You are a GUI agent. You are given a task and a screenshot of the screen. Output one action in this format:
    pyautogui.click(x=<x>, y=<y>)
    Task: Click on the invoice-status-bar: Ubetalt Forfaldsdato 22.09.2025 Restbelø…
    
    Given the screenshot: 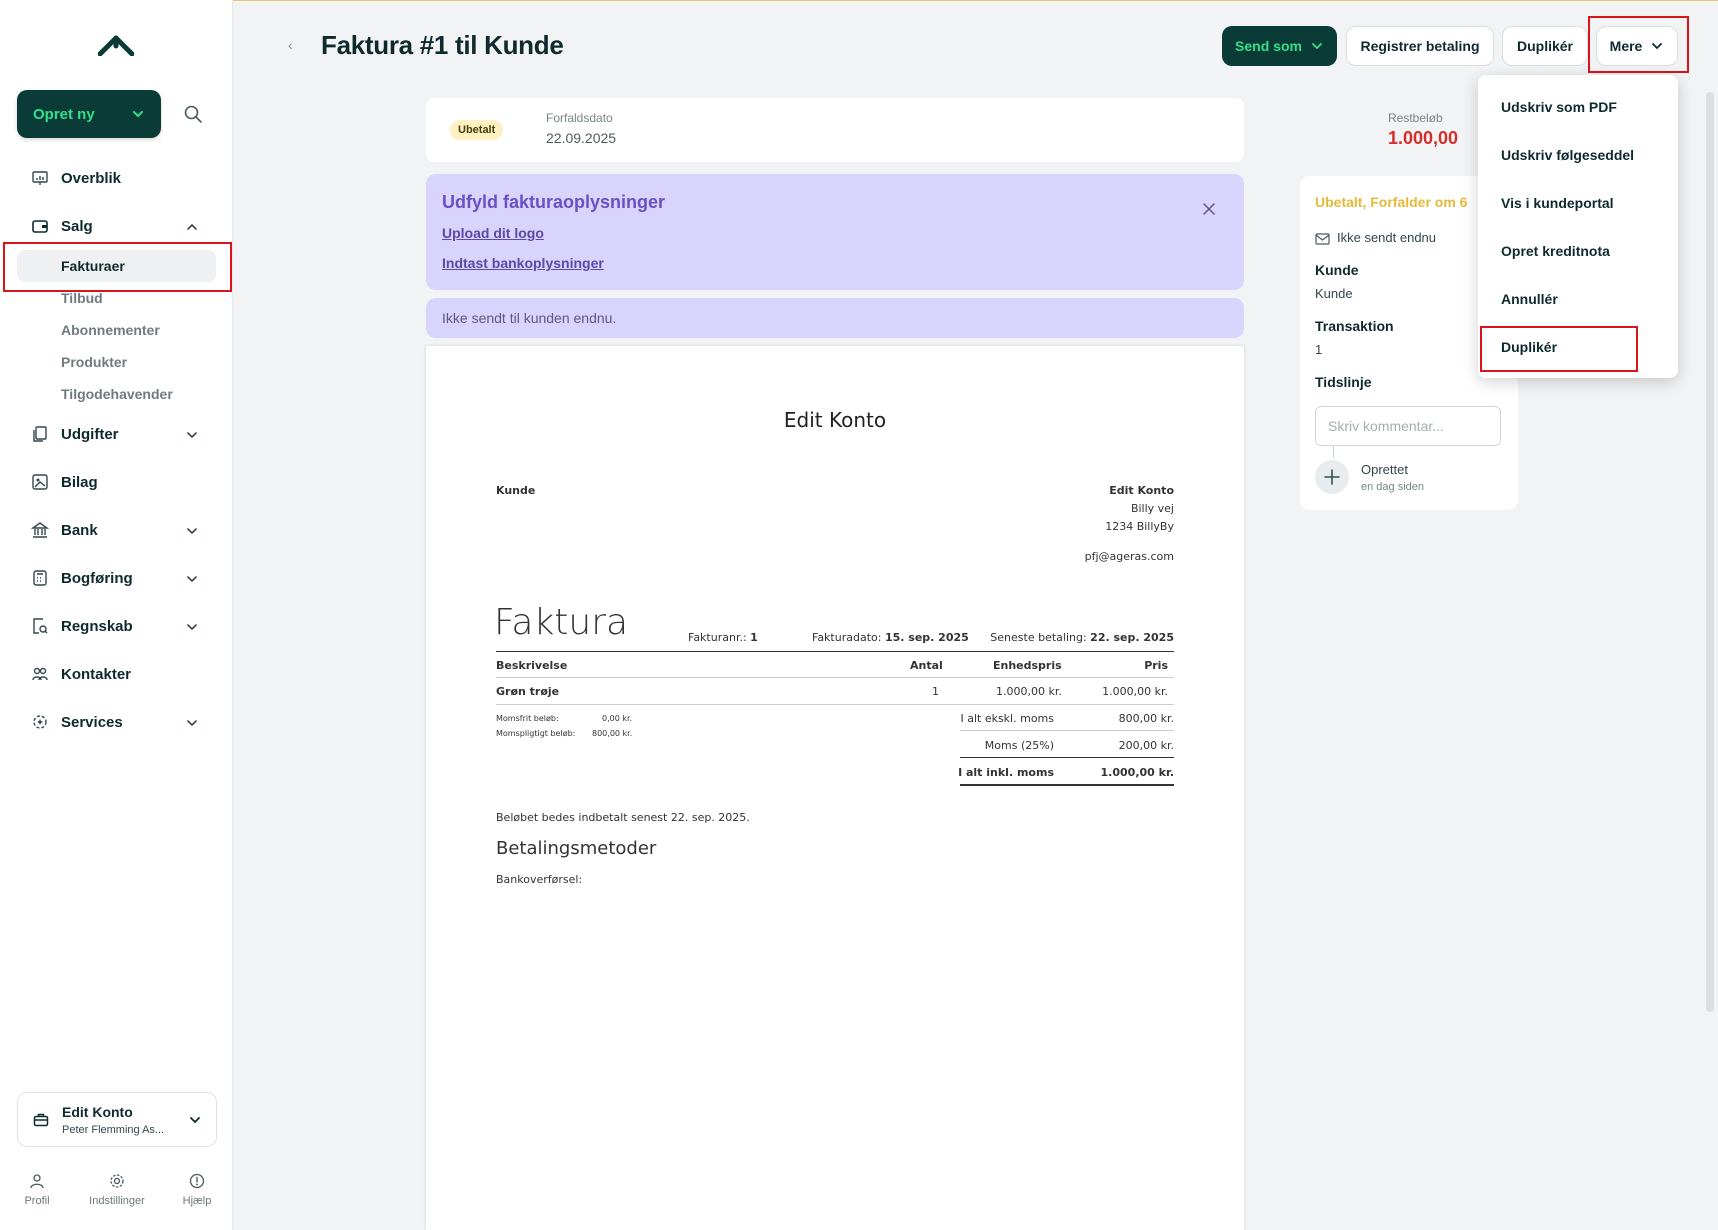 What is the action you would take?
    pyautogui.click(x=942, y=130)
    